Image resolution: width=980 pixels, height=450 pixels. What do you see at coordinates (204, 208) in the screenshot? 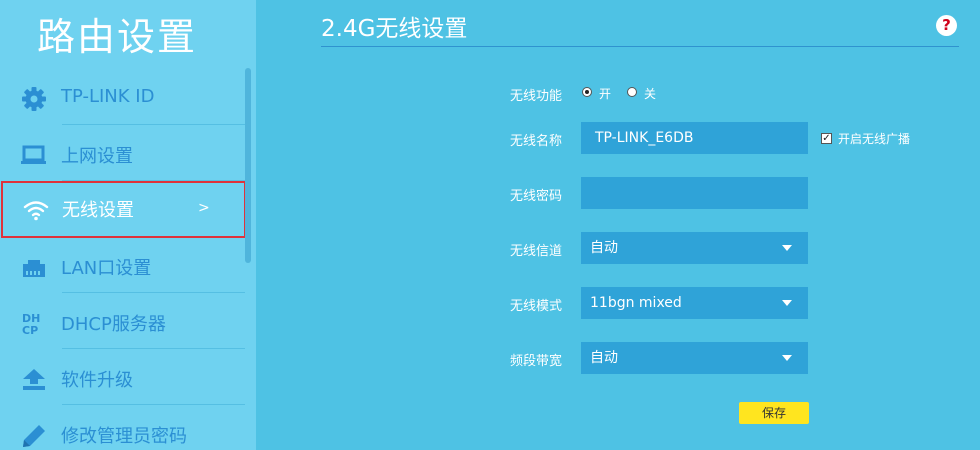
I see `chevron-right-icon: >` at bounding box center [204, 208].